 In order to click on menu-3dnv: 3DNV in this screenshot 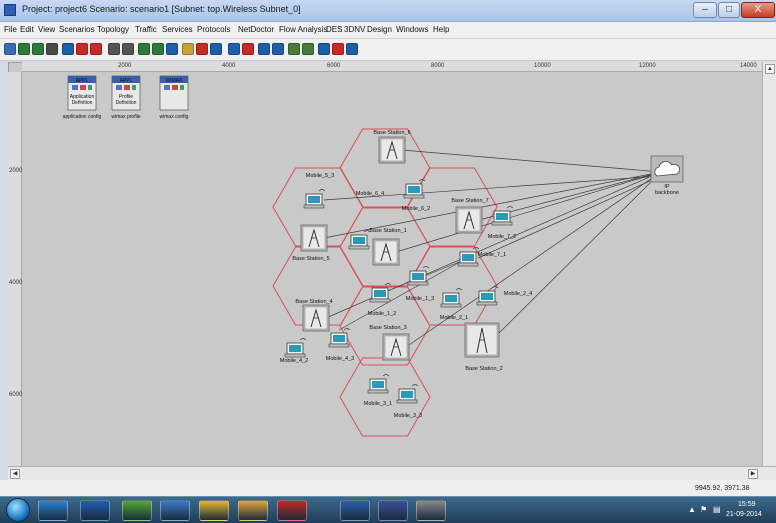, I will do `click(354, 29)`.